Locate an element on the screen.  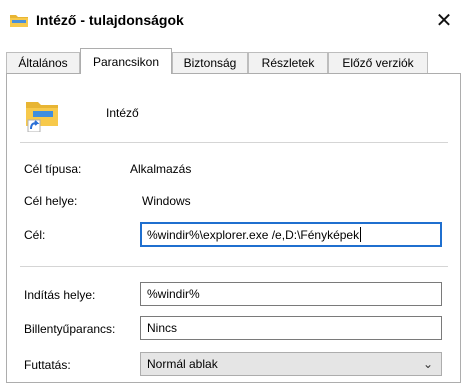
target-location-value: Windows is located at coordinates (166, 201).